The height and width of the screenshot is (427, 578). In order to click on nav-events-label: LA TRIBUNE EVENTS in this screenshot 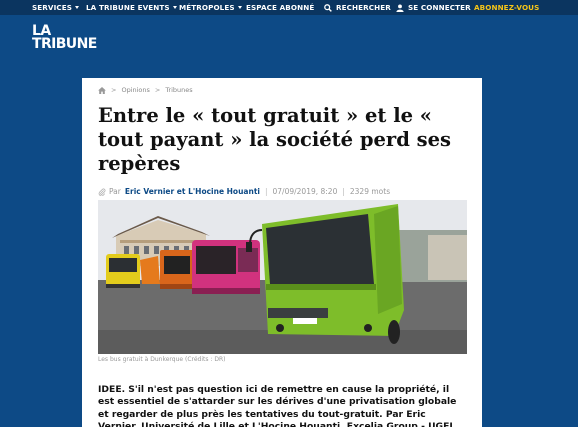, I will do `click(128, 7)`.